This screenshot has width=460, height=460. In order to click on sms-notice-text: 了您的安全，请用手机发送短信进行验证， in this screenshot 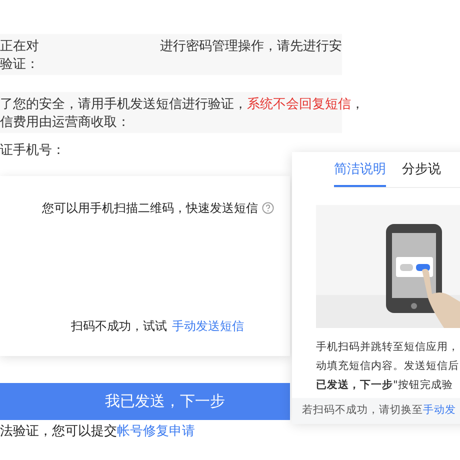, I will do `click(123, 104)`.